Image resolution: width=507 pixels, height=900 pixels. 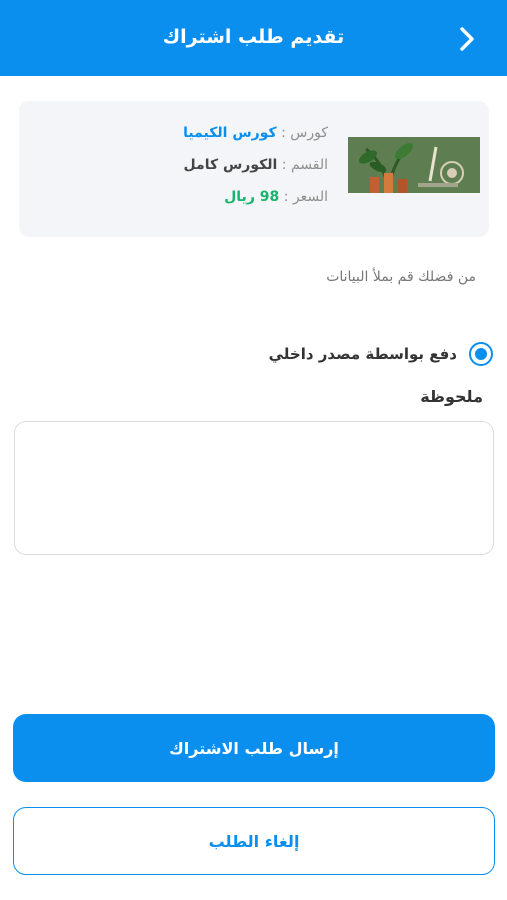 What do you see at coordinates (304, 133) in the screenshot?
I see `course-key: كورس :` at bounding box center [304, 133].